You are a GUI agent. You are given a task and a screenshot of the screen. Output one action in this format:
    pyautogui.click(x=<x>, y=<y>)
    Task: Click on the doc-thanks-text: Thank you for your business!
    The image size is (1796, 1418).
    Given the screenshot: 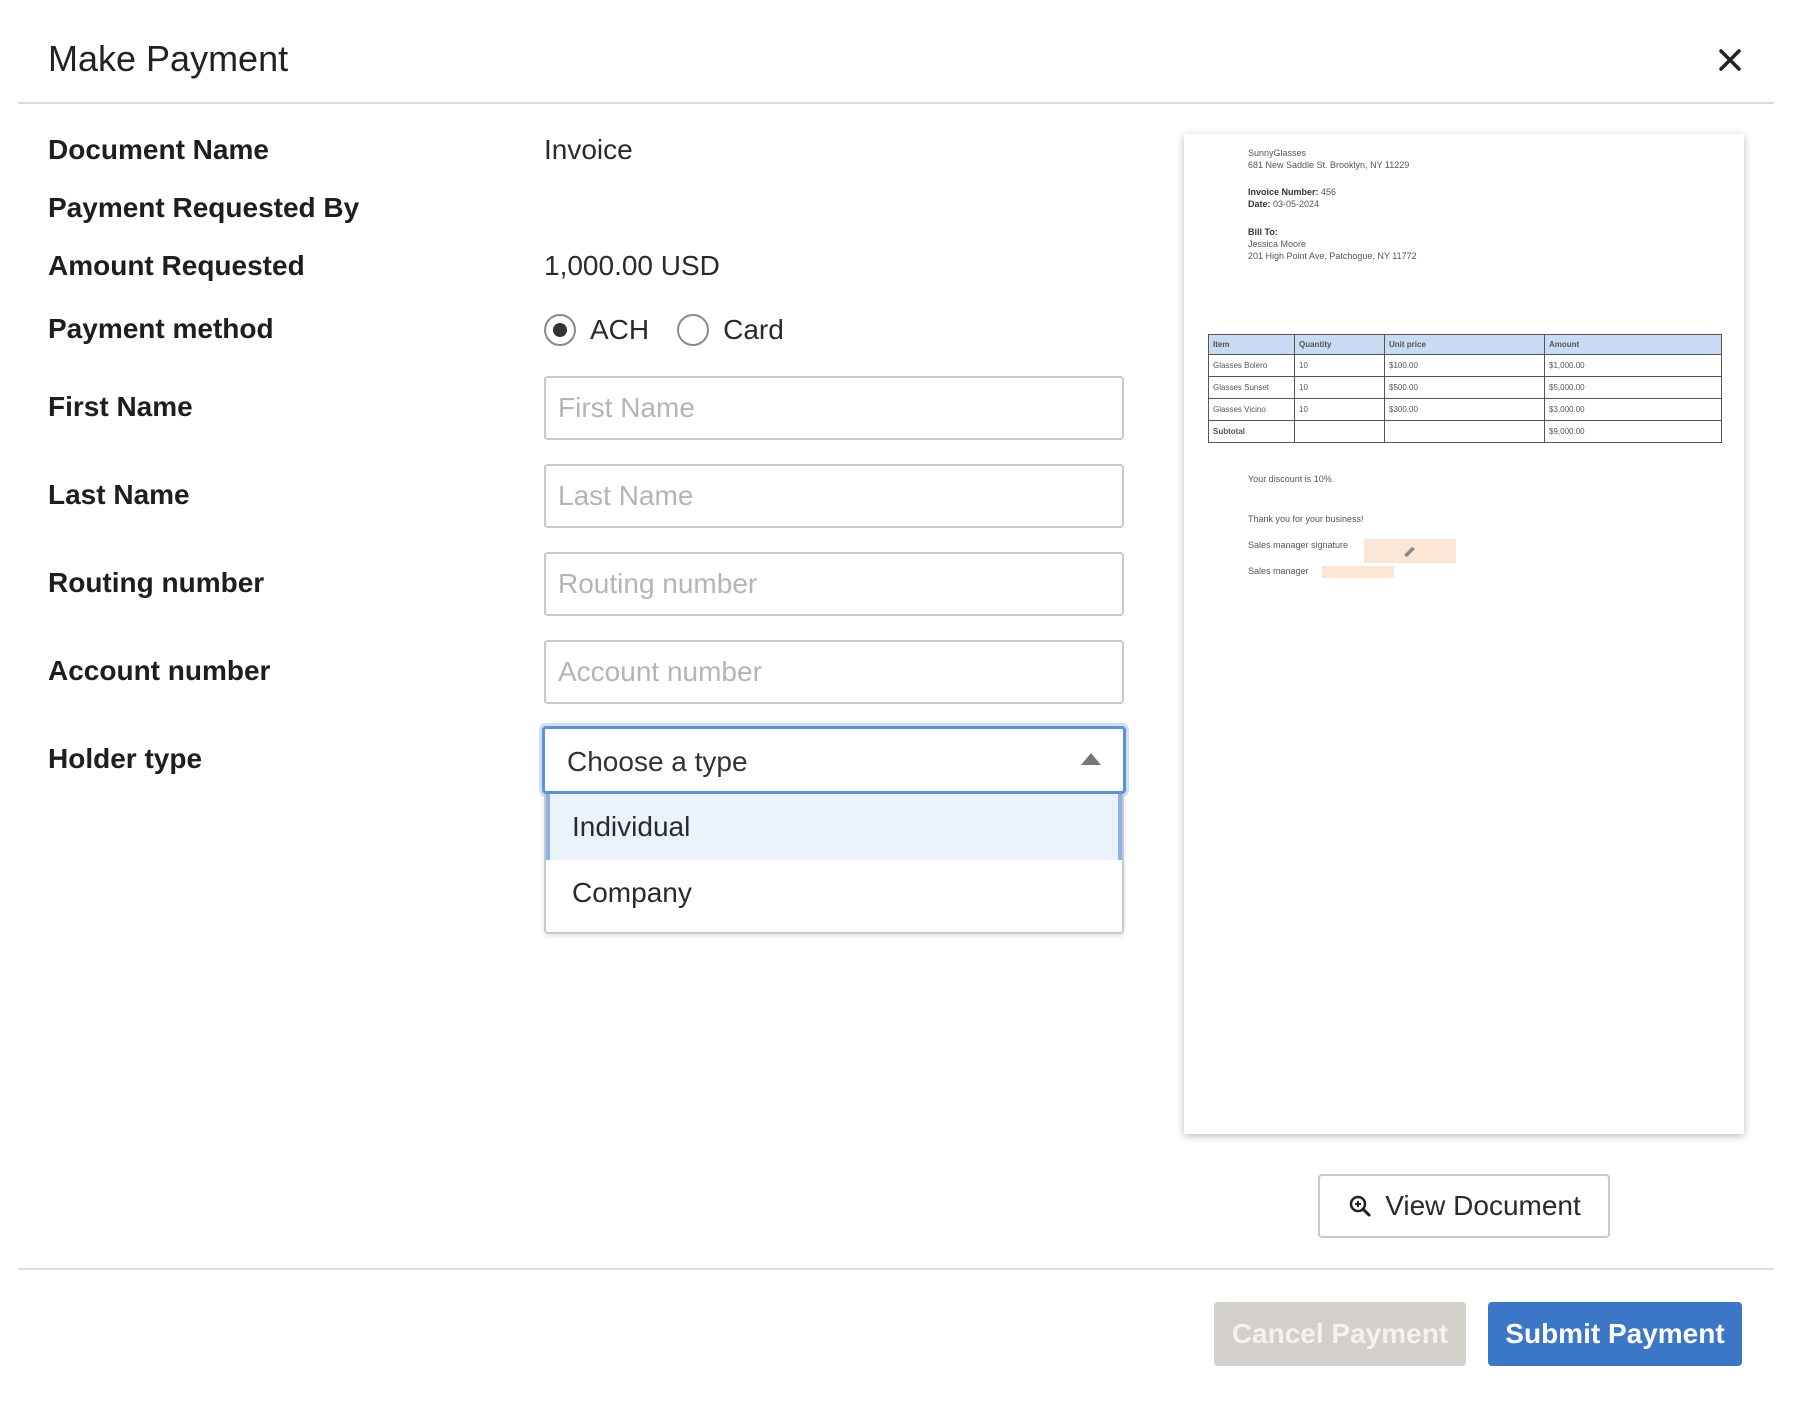 What is the action you would take?
    pyautogui.click(x=1306, y=519)
    